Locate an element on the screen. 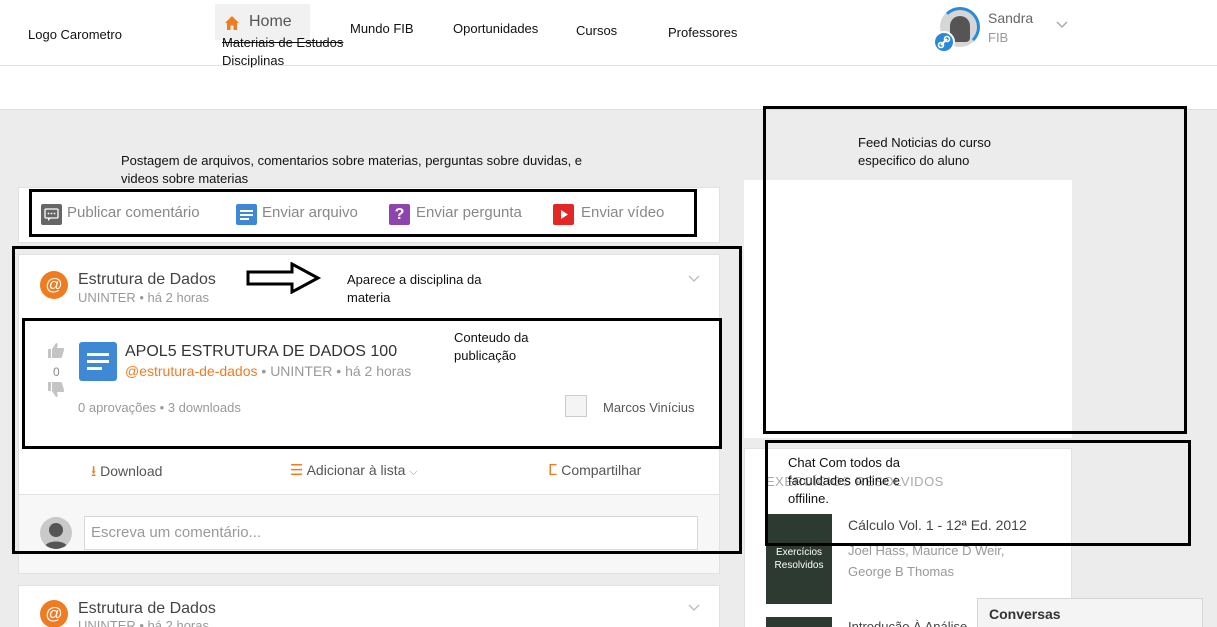  nav-home-label: Home is located at coordinates (270, 22).